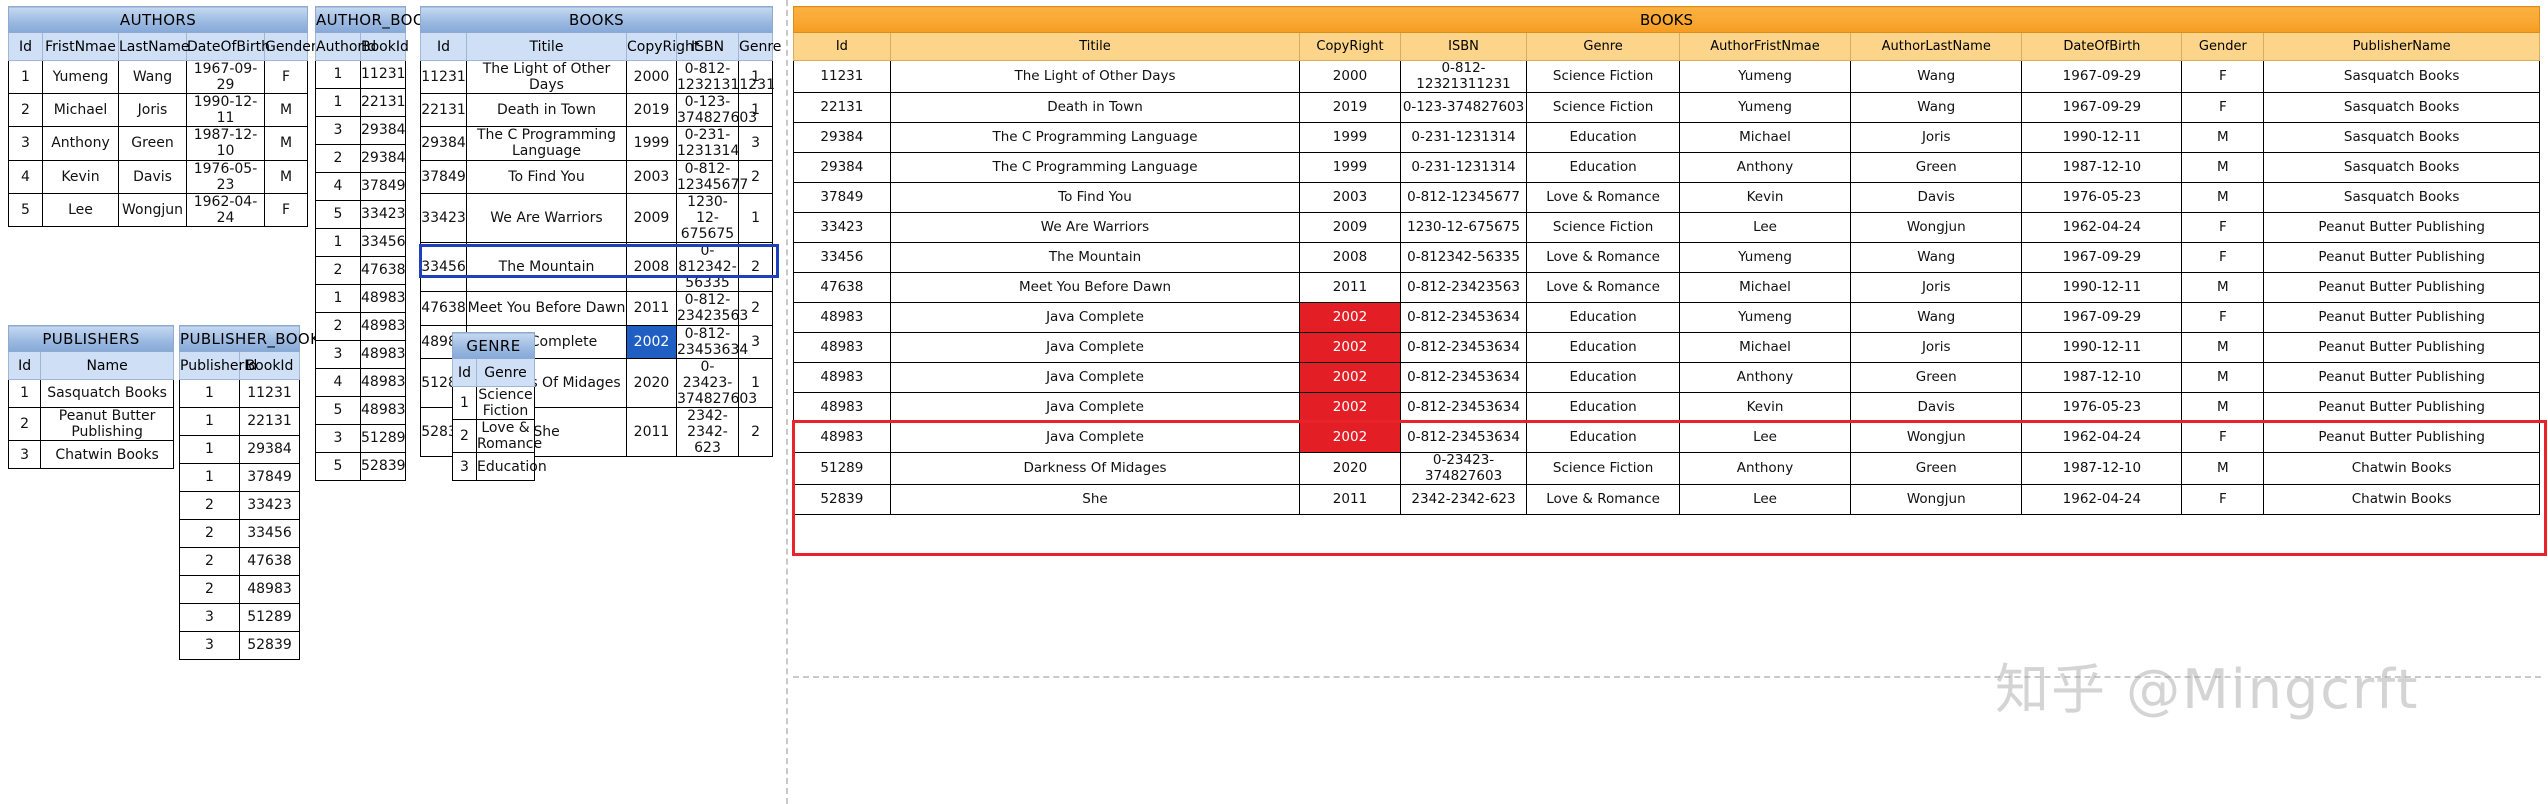 The width and height of the screenshot is (2548, 804). I want to click on table-row: 2 Michael Joris 1990-12-11 M, so click(158, 110).